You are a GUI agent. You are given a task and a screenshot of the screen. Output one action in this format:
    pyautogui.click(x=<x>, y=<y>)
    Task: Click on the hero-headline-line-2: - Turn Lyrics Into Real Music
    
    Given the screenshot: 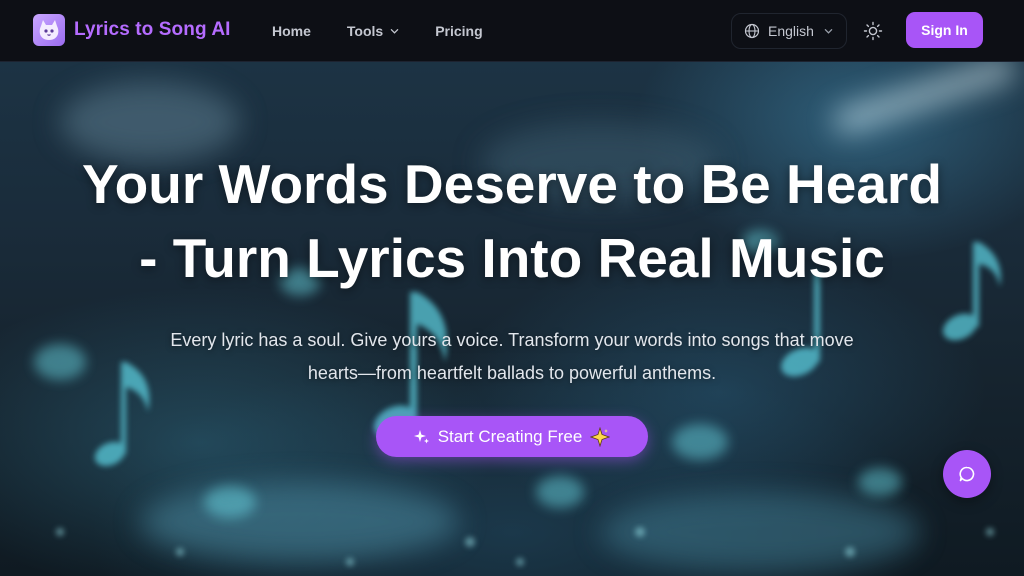 What is the action you would take?
    pyautogui.click(x=512, y=258)
    